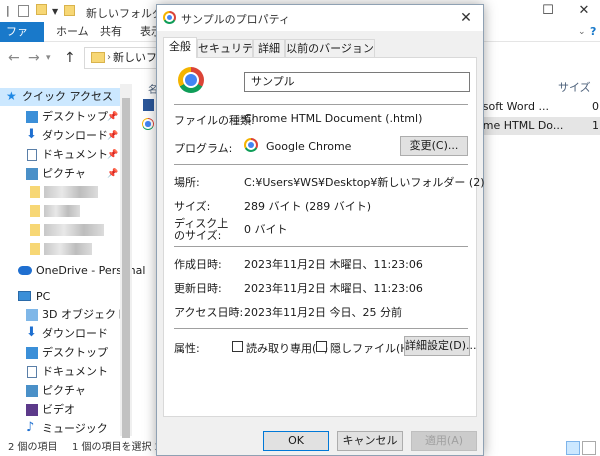 The height and width of the screenshot is (456, 600). I want to click on word-file-icon, so click(148, 105).